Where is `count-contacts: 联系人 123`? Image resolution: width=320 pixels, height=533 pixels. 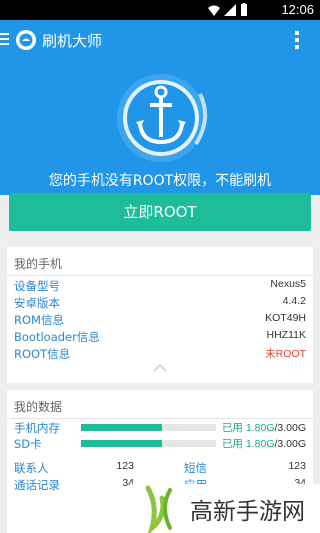 count-contacts: 联系人 123 is located at coordinates (74, 468).